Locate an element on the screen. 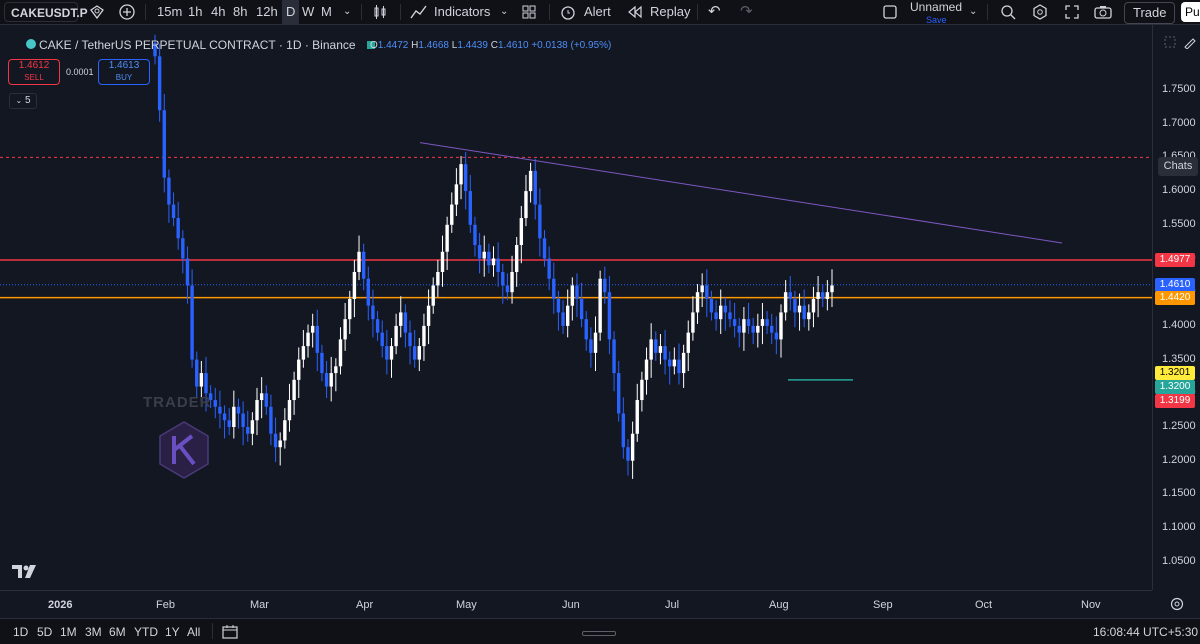 The height and width of the screenshot is (644, 1200). layouts-icon is located at coordinates (529, 12).